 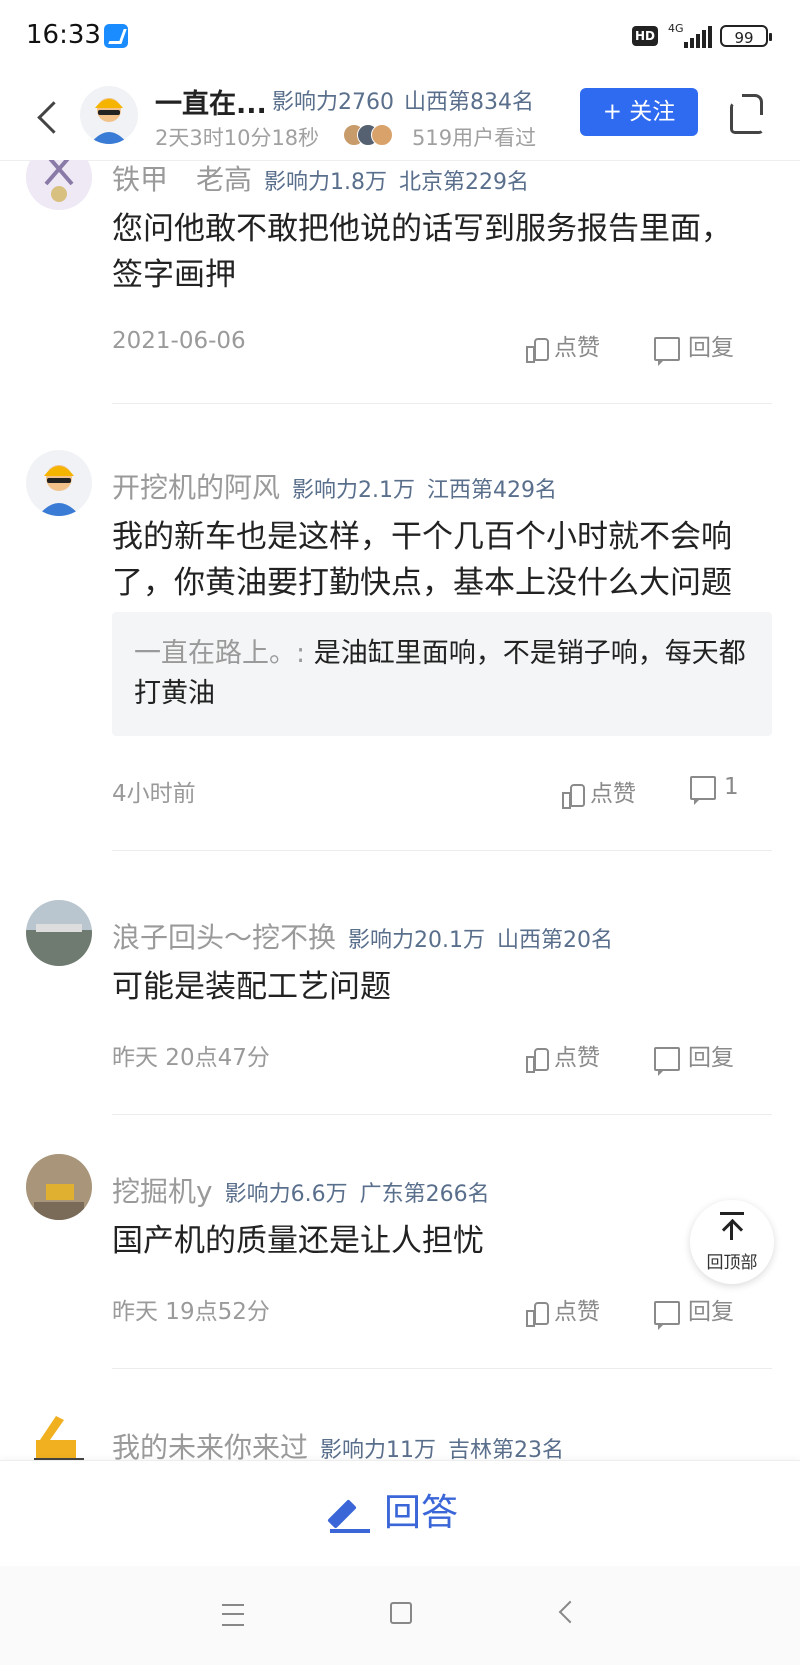 I want to click on back-nav-icon, so click(x=570, y=1612).